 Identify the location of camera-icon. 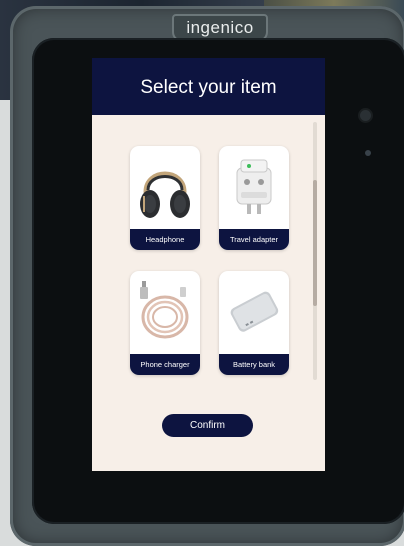
(365, 115).